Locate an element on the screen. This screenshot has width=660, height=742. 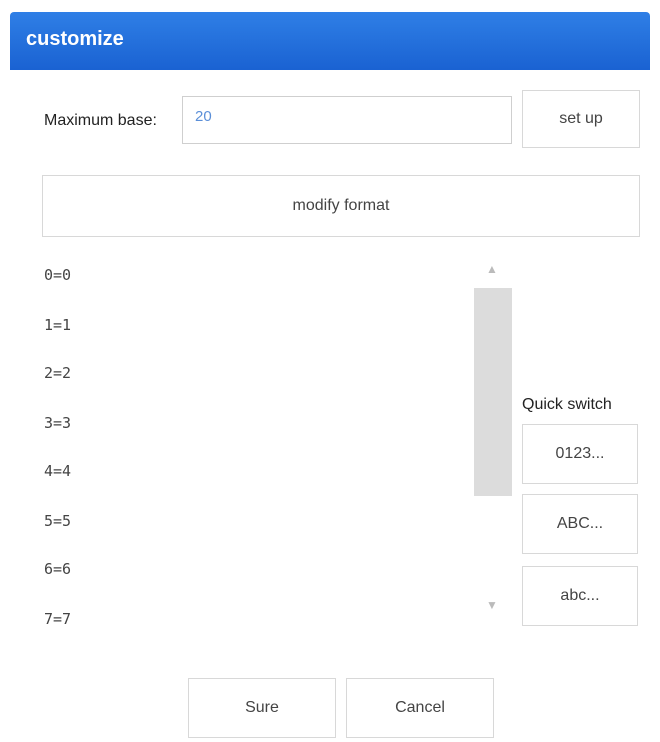
list-item: 1=1 is located at coordinates (58, 325).